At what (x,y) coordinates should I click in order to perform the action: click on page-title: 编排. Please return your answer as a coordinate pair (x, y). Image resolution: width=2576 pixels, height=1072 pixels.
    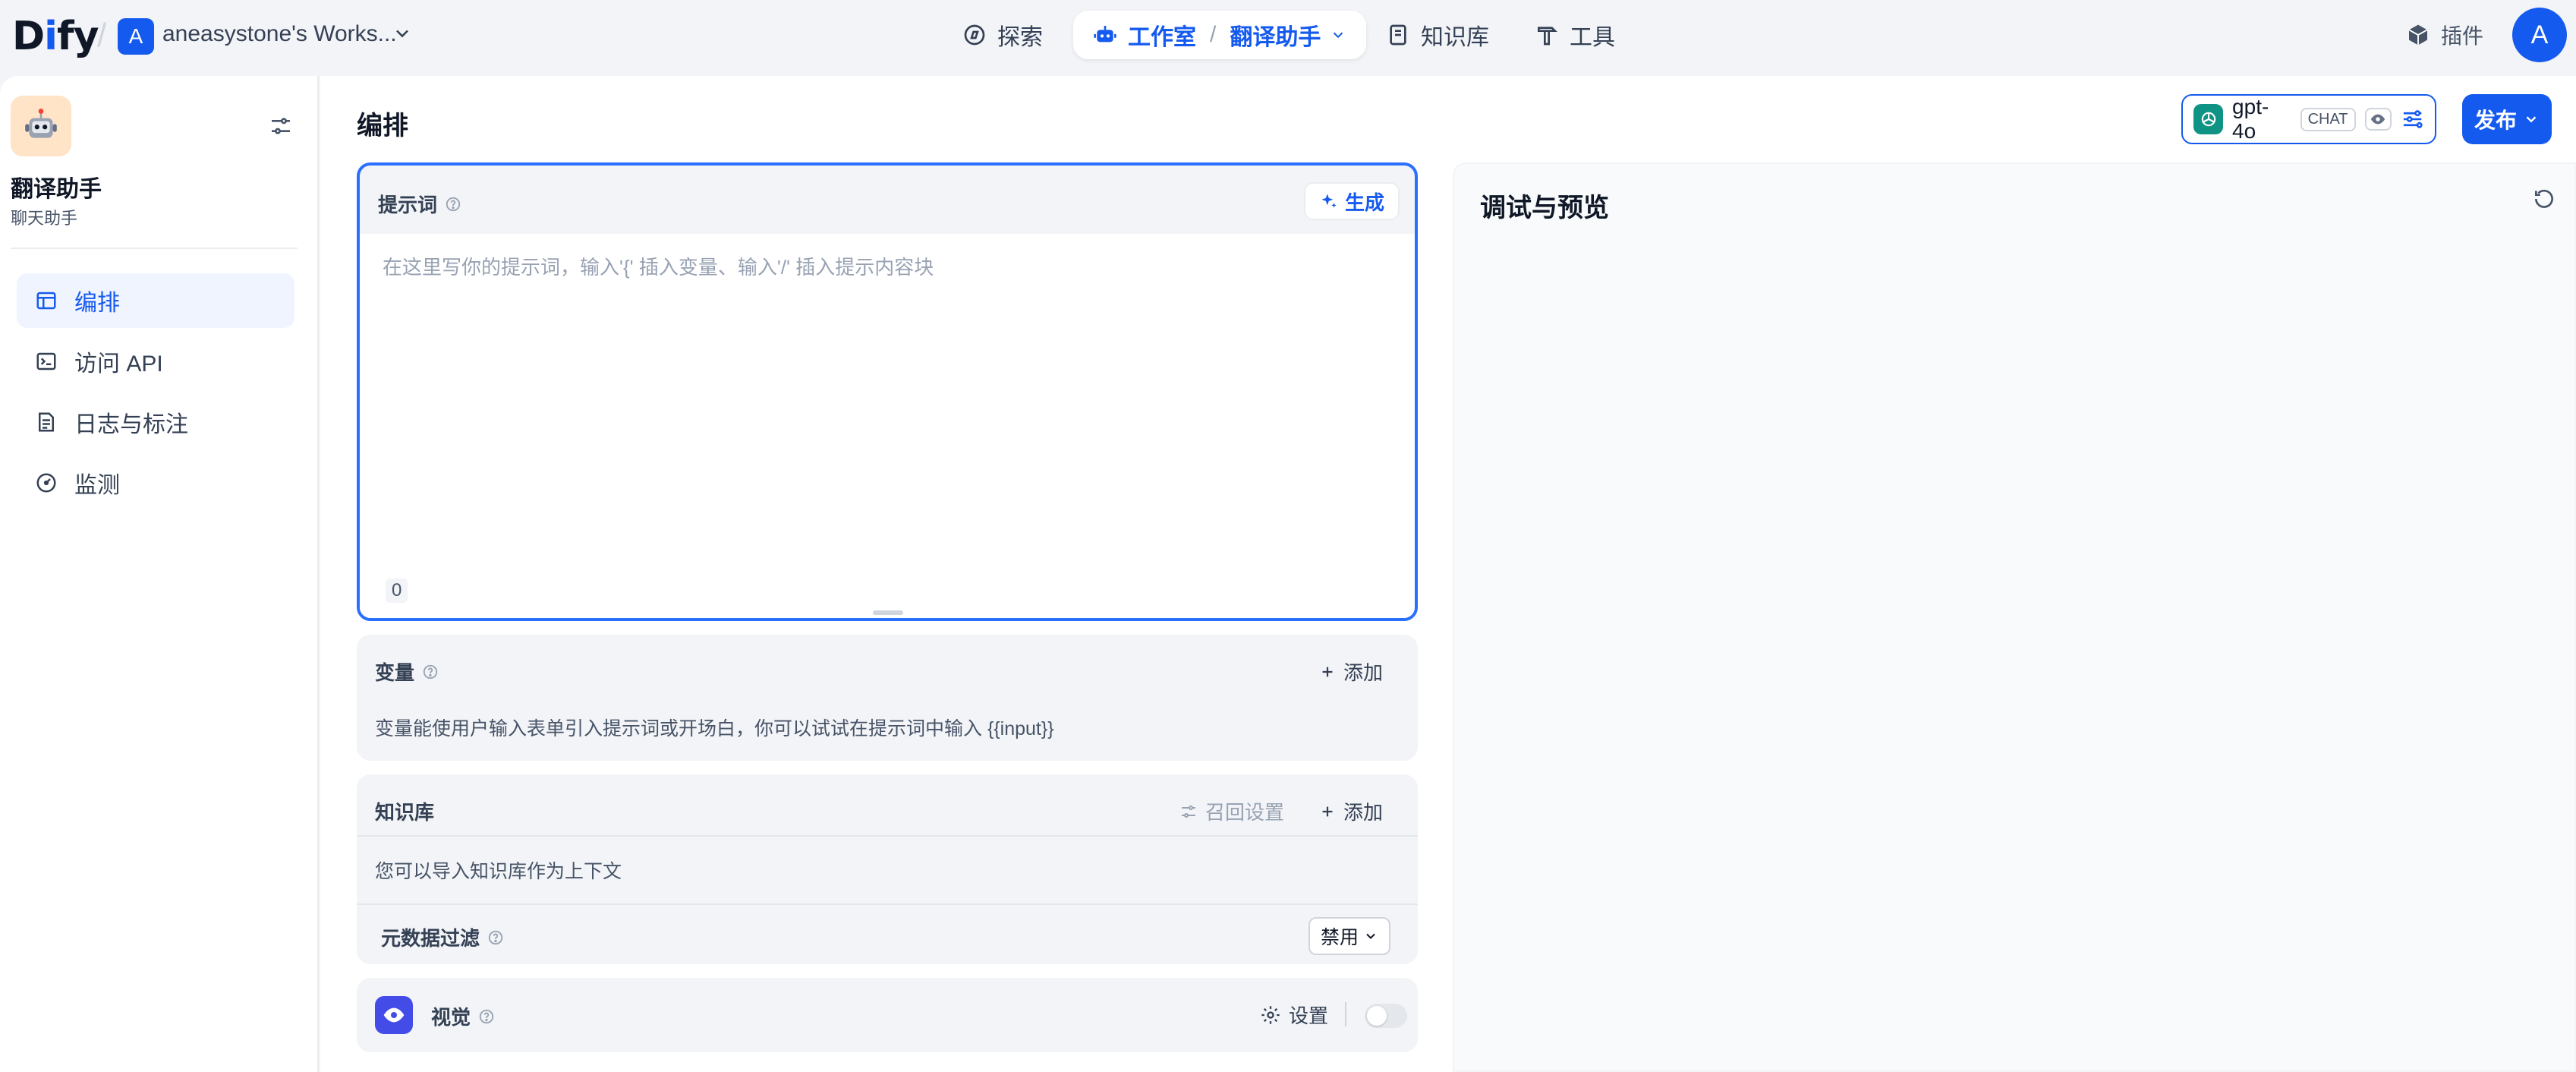
    Looking at the image, I should click on (382, 126).